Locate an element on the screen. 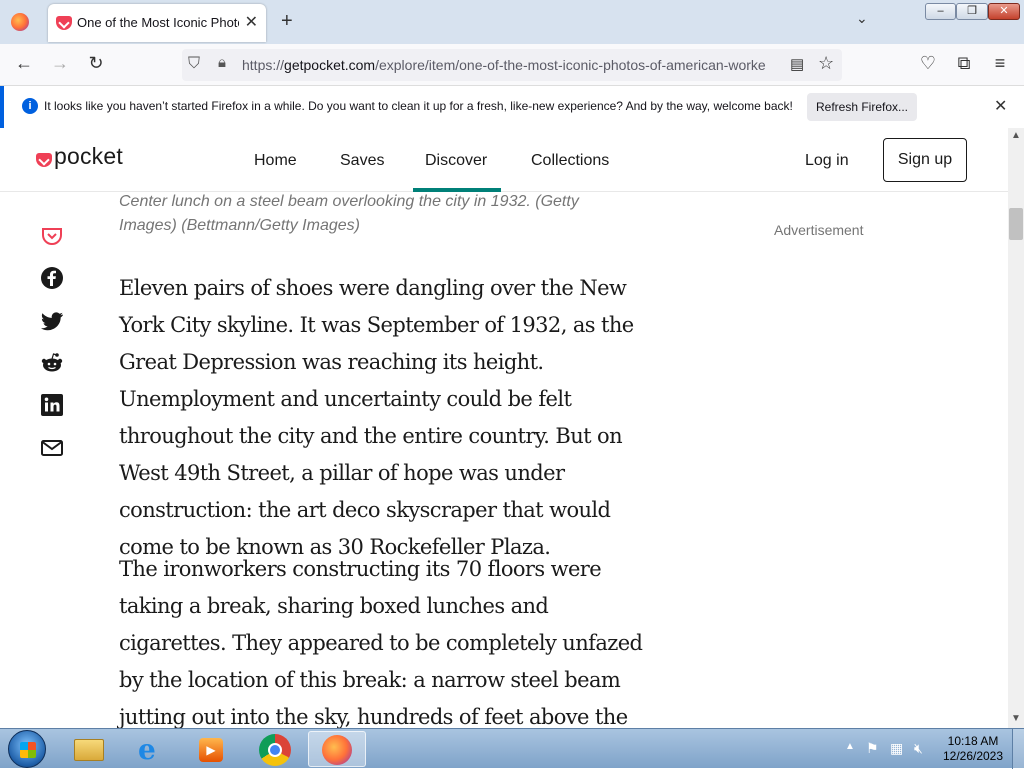 The height and width of the screenshot is (769, 1024). windows-taskbar: e ▶ ▲ ⚑ ▦ 🔇︎ 10:18 AM 12/26/2023 is located at coordinates (512, 748).